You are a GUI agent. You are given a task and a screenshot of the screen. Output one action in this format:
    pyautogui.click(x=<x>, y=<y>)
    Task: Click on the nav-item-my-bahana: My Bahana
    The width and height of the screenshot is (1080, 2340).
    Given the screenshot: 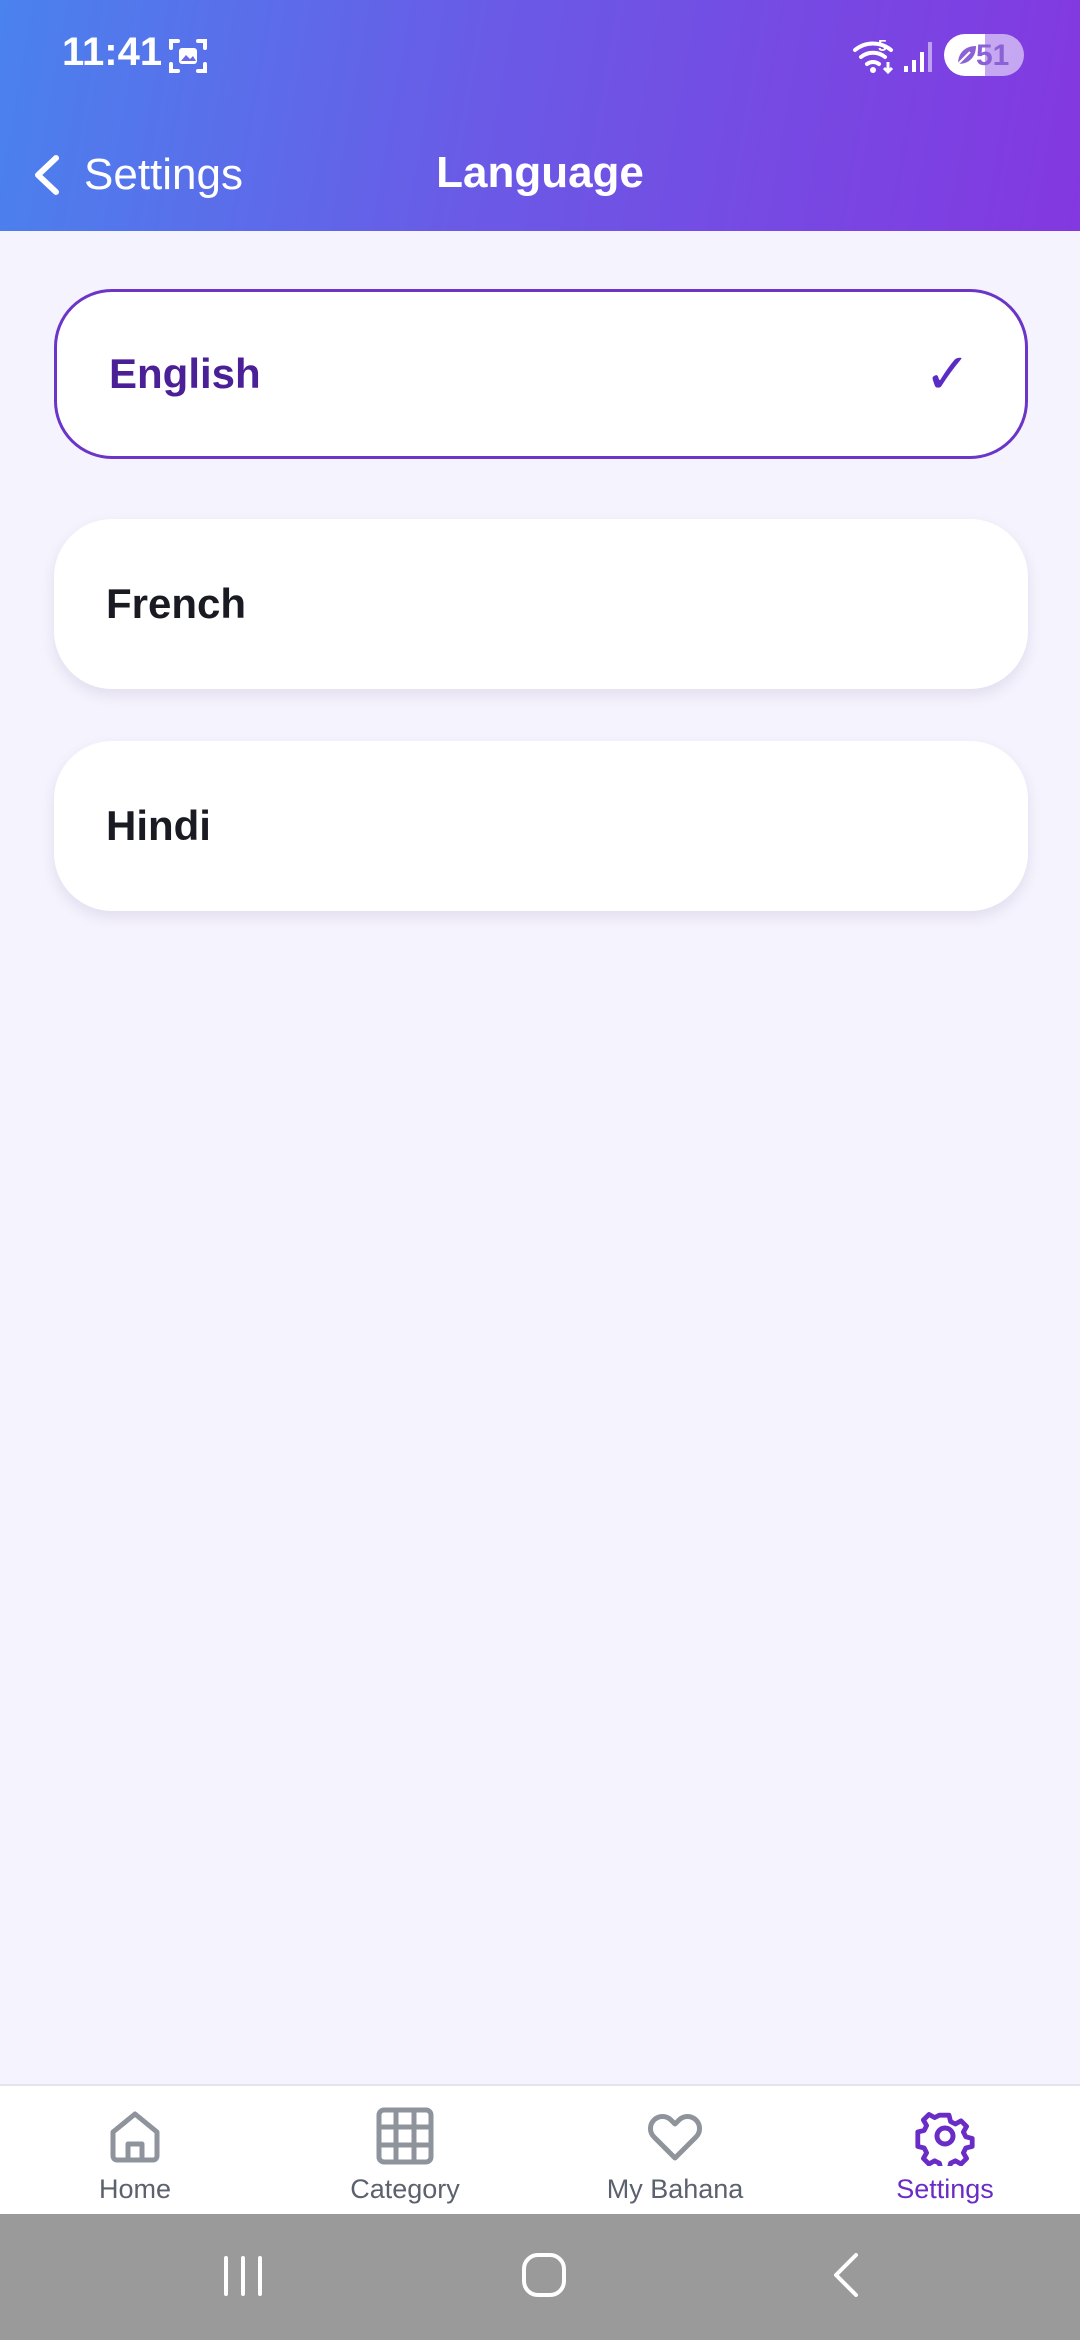 What is the action you would take?
    pyautogui.click(x=675, y=2151)
    